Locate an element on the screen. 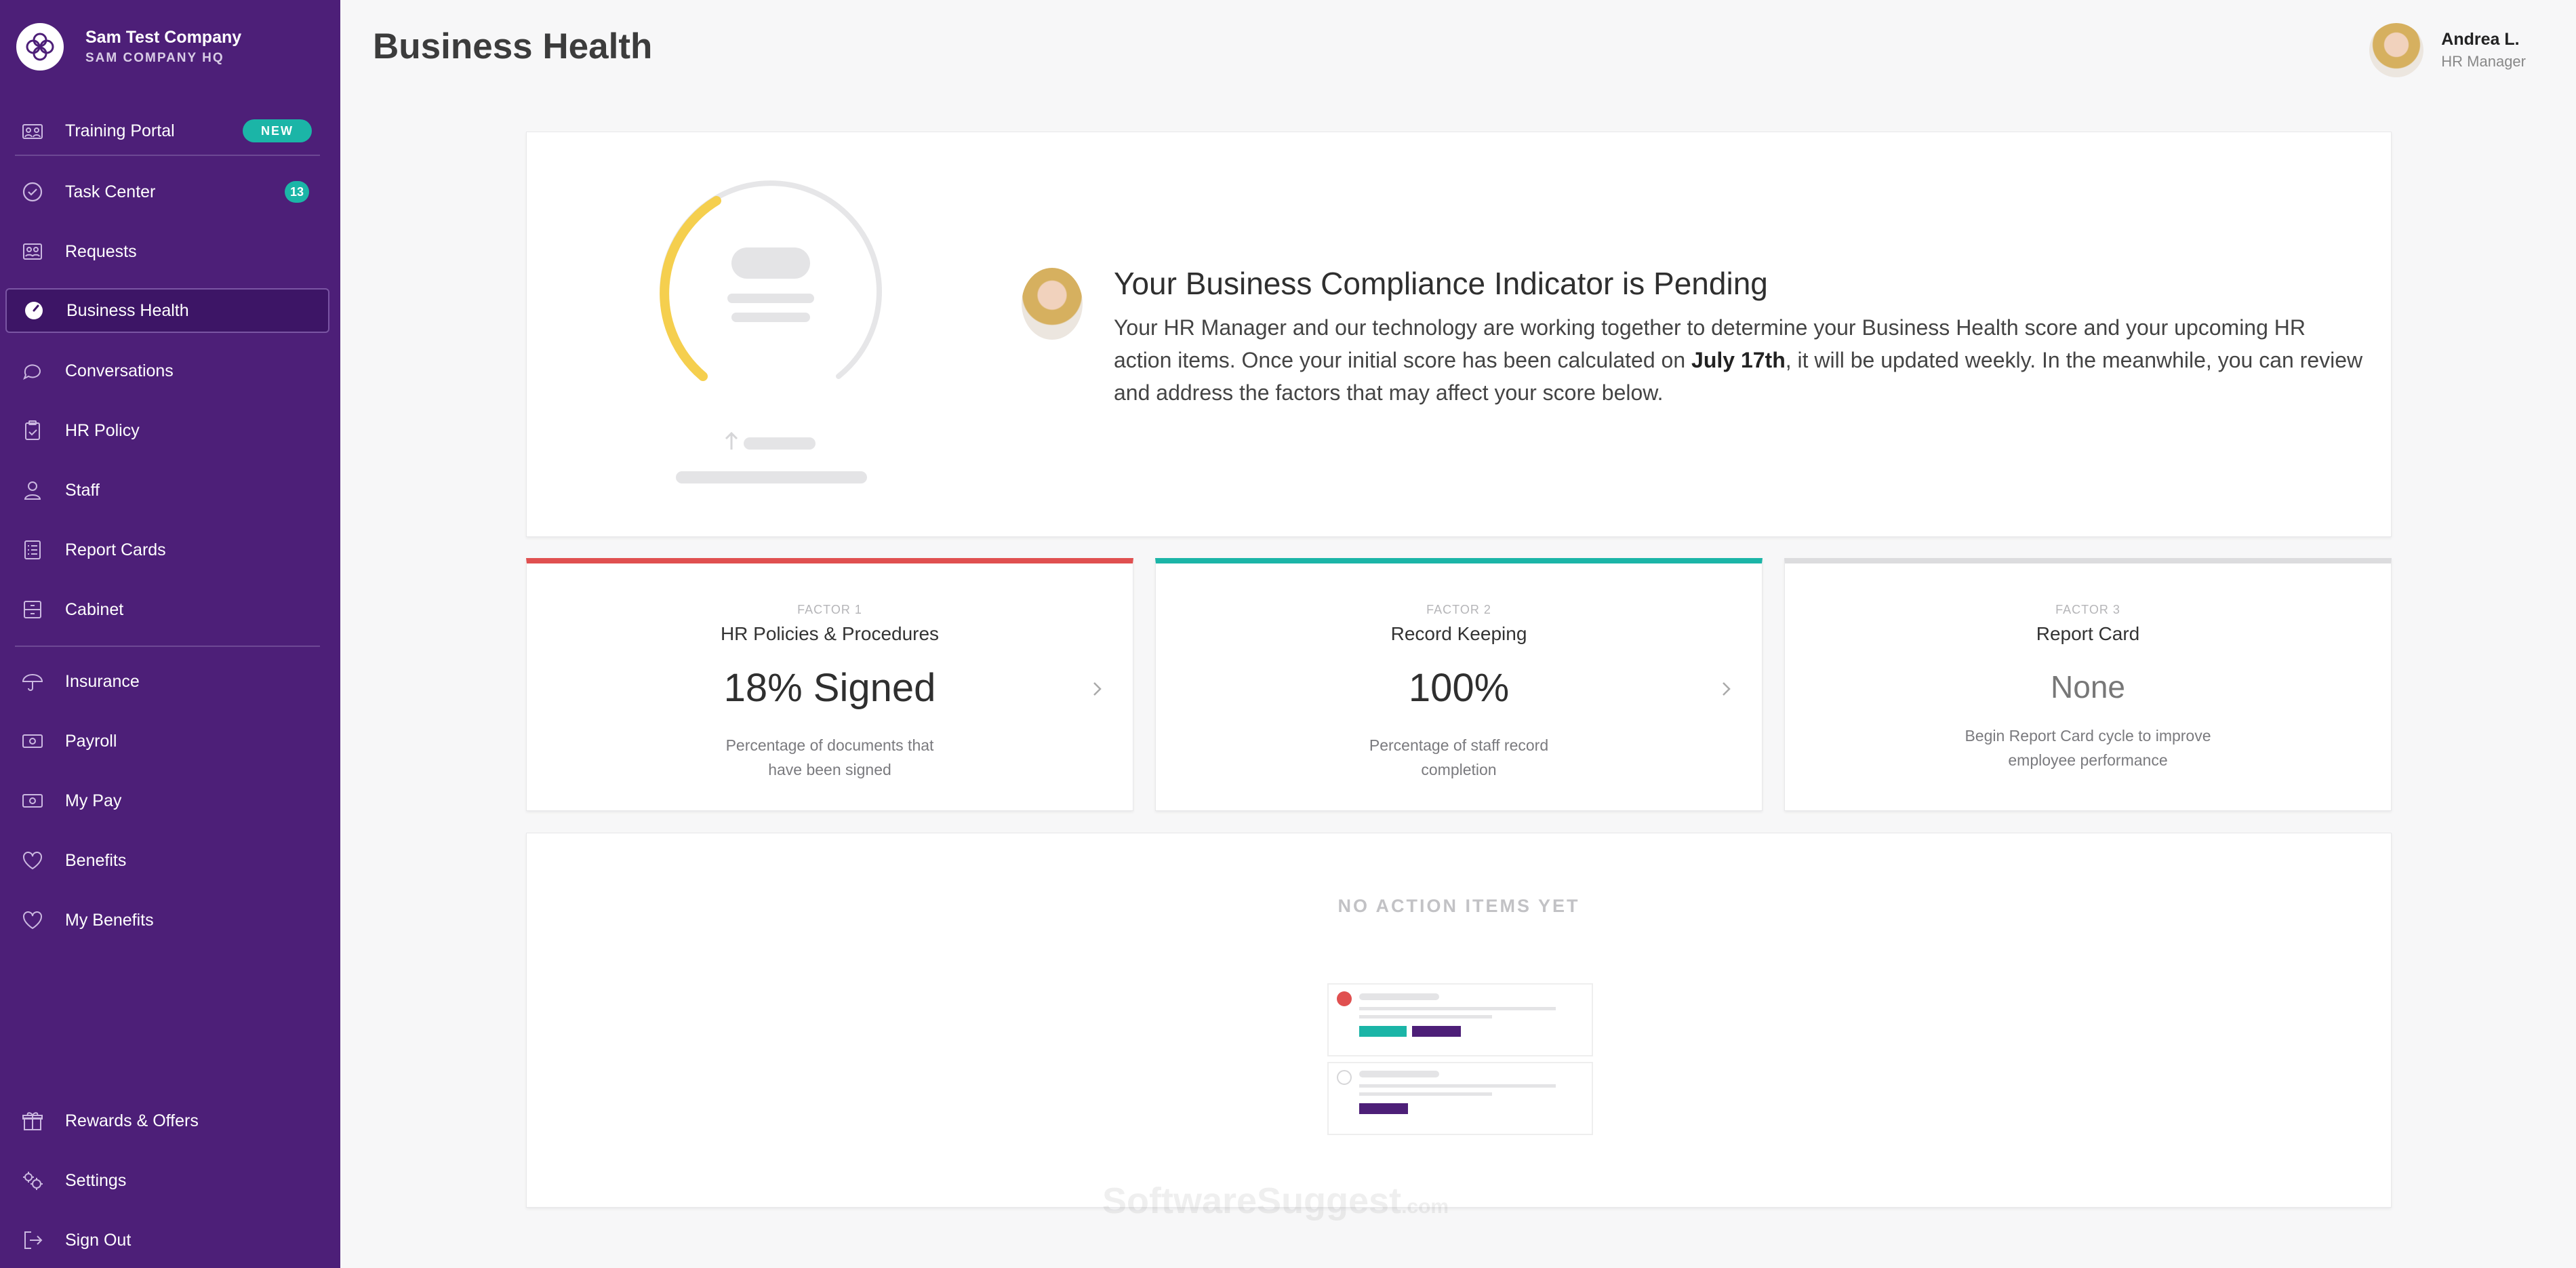  user-menu: Andrea L. HR Manager is located at coordinates (2447, 50).